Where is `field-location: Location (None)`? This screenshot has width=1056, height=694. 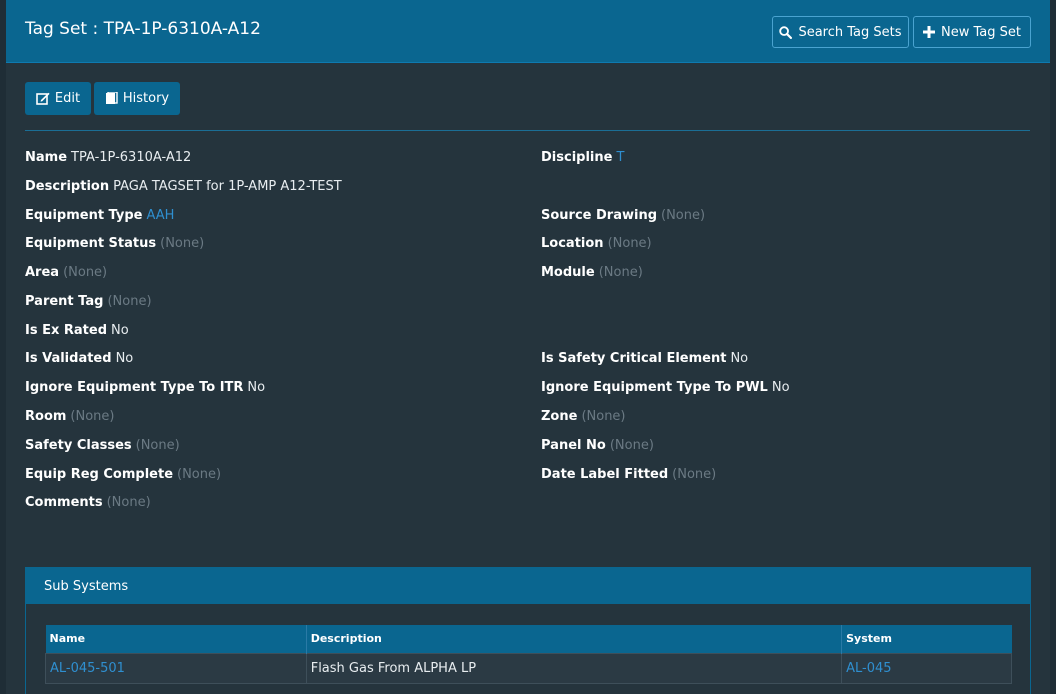 field-location: Location (None) is located at coordinates (596, 243).